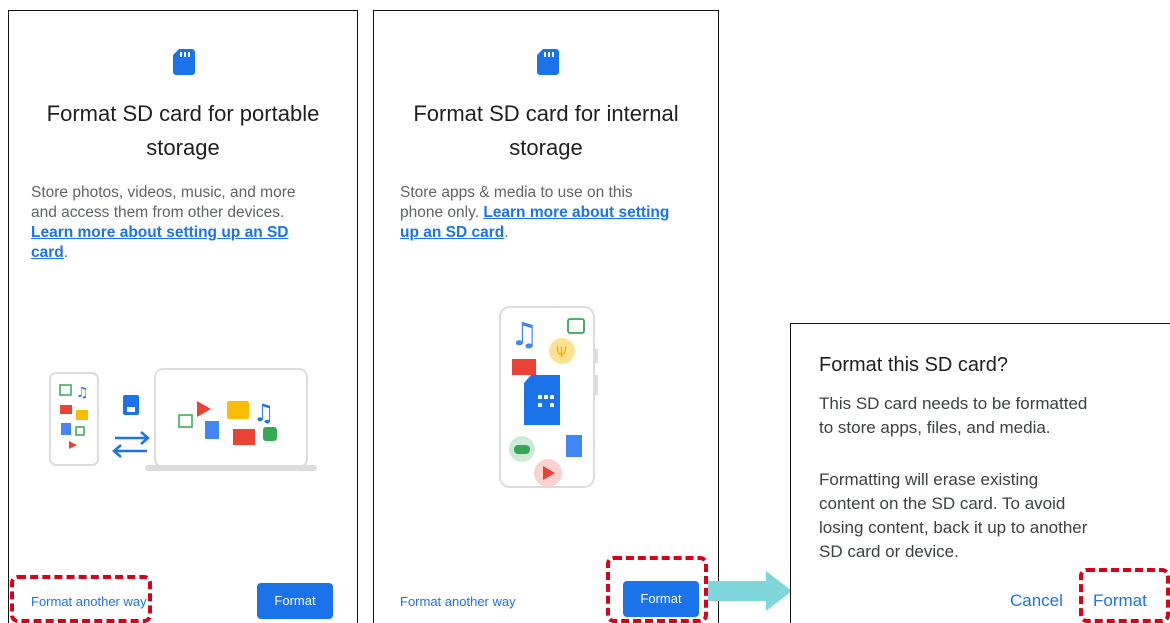 The width and height of the screenshot is (1170, 623). I want to click on highlight-format-button, so click(657, 589).